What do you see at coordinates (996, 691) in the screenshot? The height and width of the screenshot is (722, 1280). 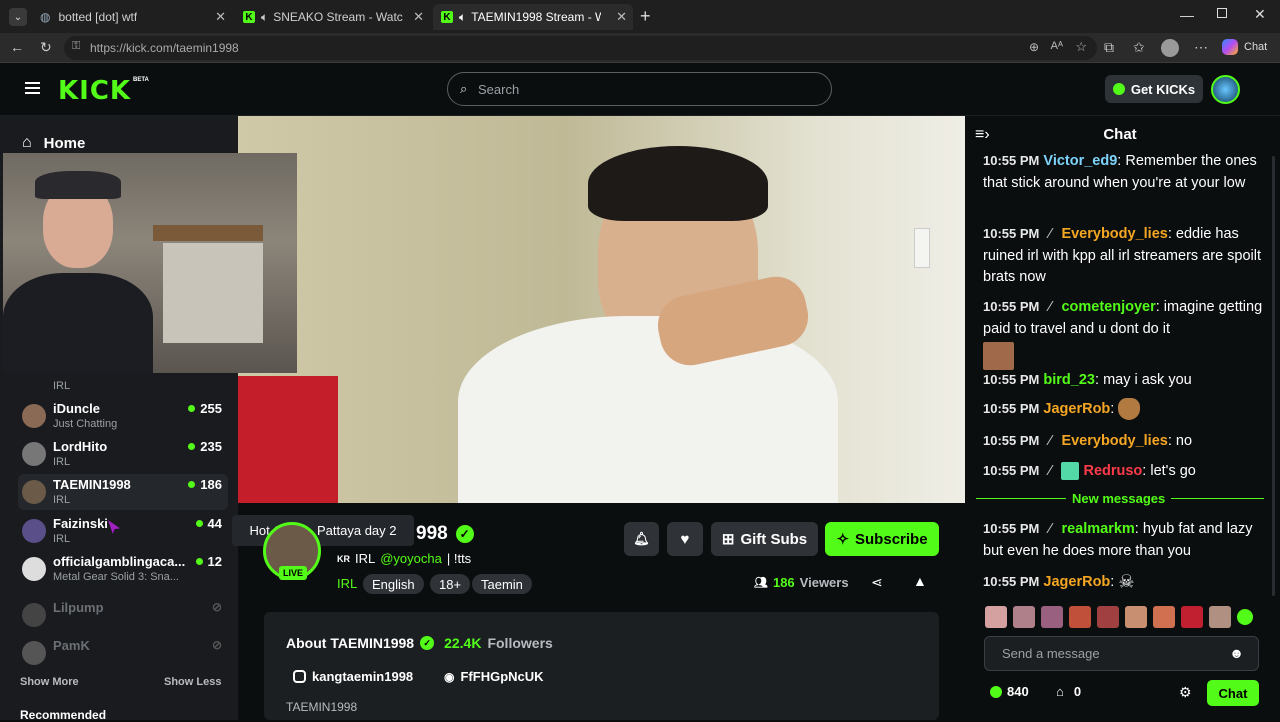 I see `points-icon` at bounding box center [996, 691].